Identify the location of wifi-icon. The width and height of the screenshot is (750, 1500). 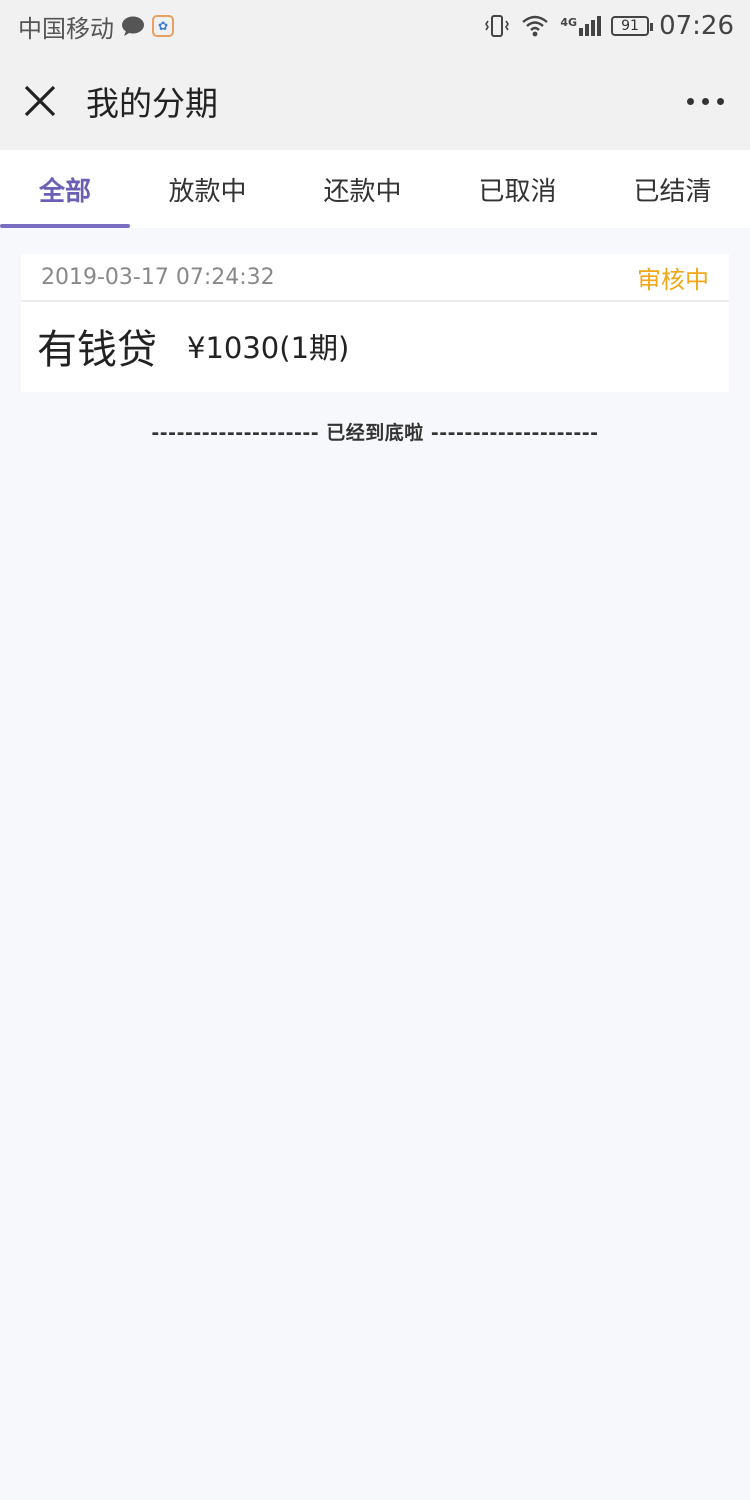
(535, 26).